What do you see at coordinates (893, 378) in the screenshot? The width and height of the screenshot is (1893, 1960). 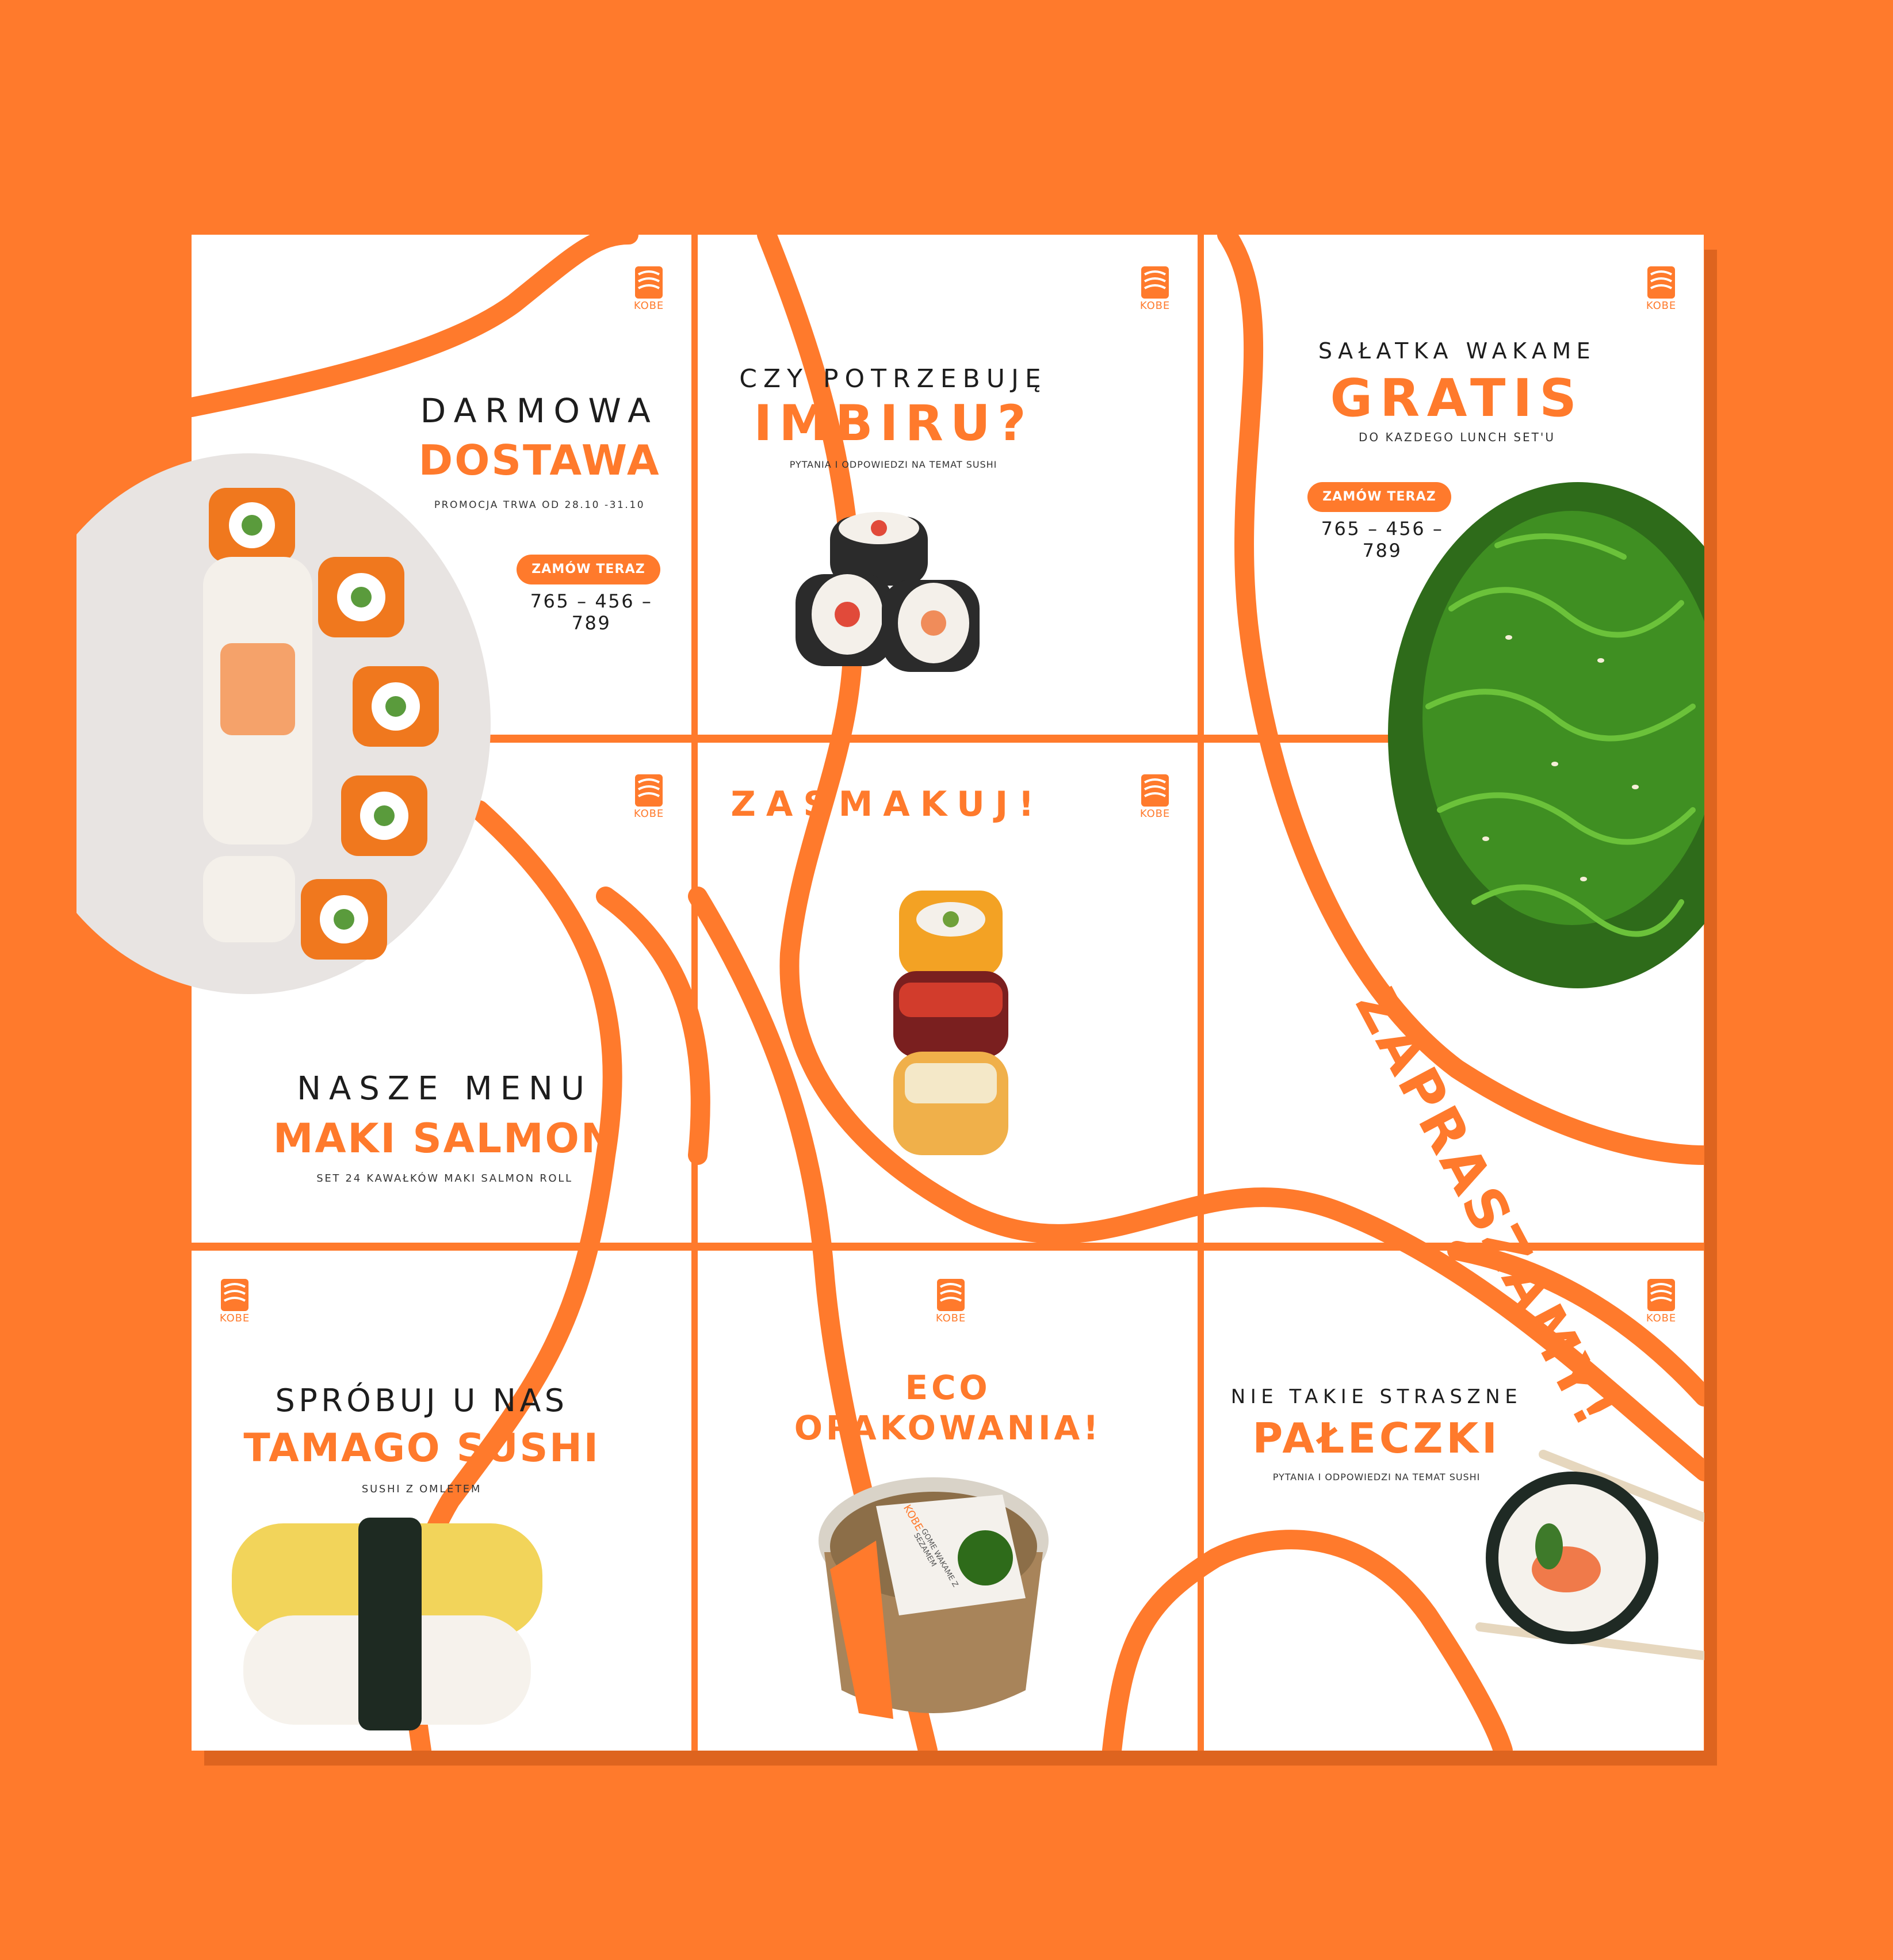 I see `t2-line1: CZY POTRZEBUJĘ` at bounding box center [893, 378].